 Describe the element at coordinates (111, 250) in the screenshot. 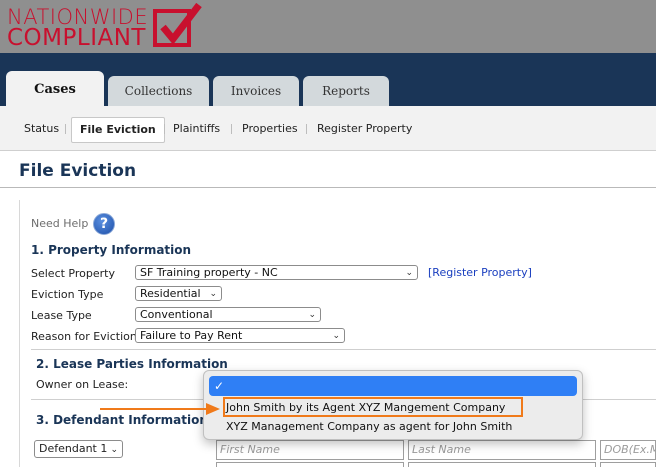

I see `section-property-information: 1. Property Information` at that location.